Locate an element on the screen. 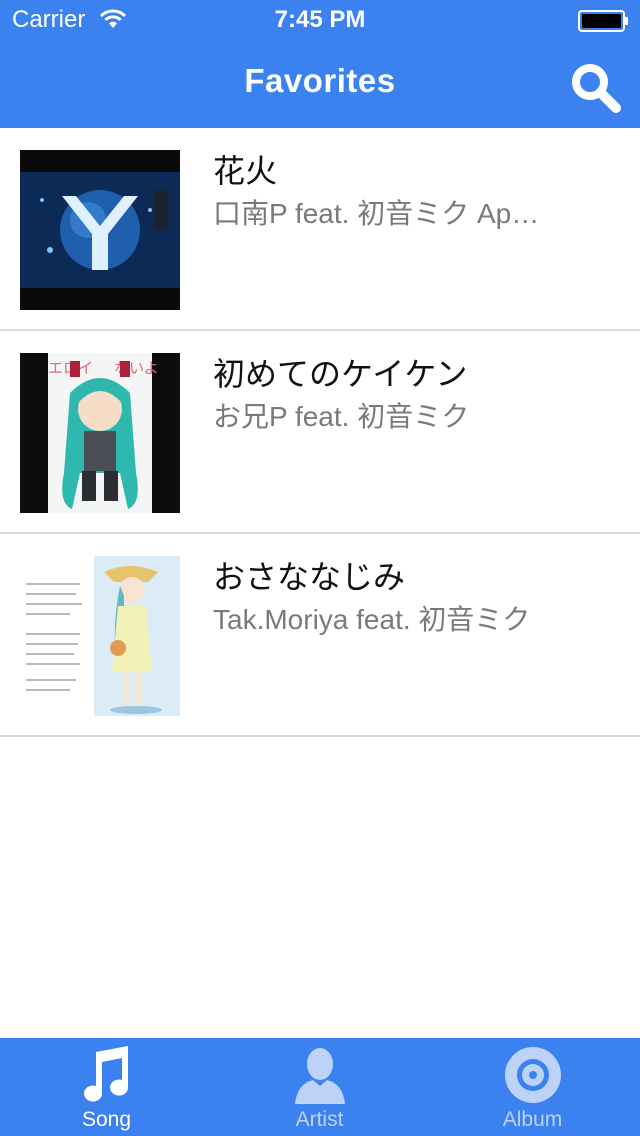 The height and width of the screenshot is (1136, 640). tab-artist: Artist is located at coordinates (319, 1087).